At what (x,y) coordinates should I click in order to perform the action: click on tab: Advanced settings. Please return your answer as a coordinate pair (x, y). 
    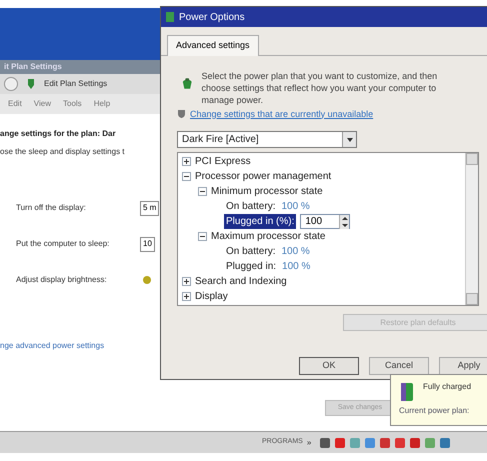
    Looking at the image, I should click on (213, 45).